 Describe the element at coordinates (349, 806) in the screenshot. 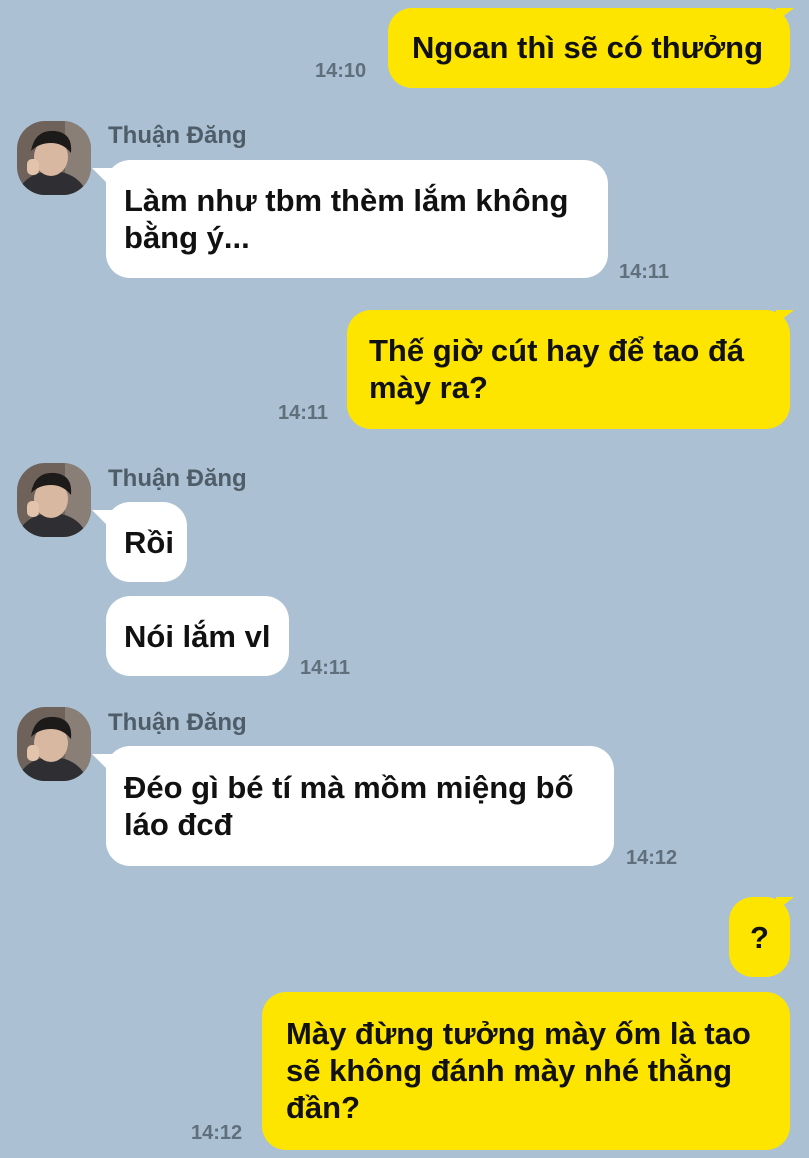

I see `message-text: Đéo gì bé tí mà mồm miệng bố láo đcđ` at that location.